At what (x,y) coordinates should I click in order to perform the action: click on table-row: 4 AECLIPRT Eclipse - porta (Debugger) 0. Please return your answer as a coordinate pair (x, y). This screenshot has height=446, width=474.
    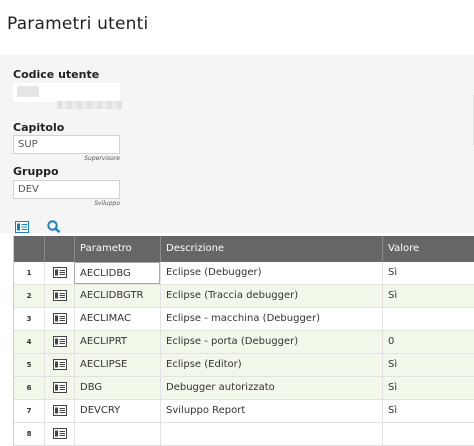
    Looking at the image, I should click on (244, 342).